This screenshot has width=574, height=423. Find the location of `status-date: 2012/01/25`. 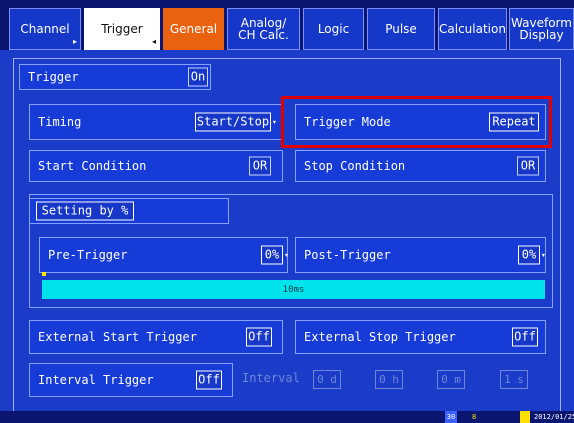

status-date: 2012/01/25 is located at coordinates (554, 417).